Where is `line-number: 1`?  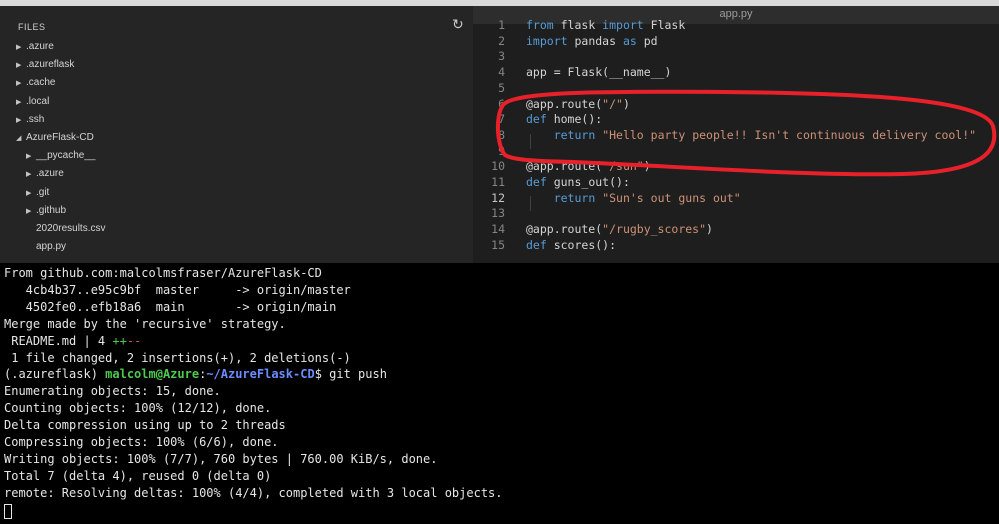
line-number: 1 is located at coordinates (501, 25).